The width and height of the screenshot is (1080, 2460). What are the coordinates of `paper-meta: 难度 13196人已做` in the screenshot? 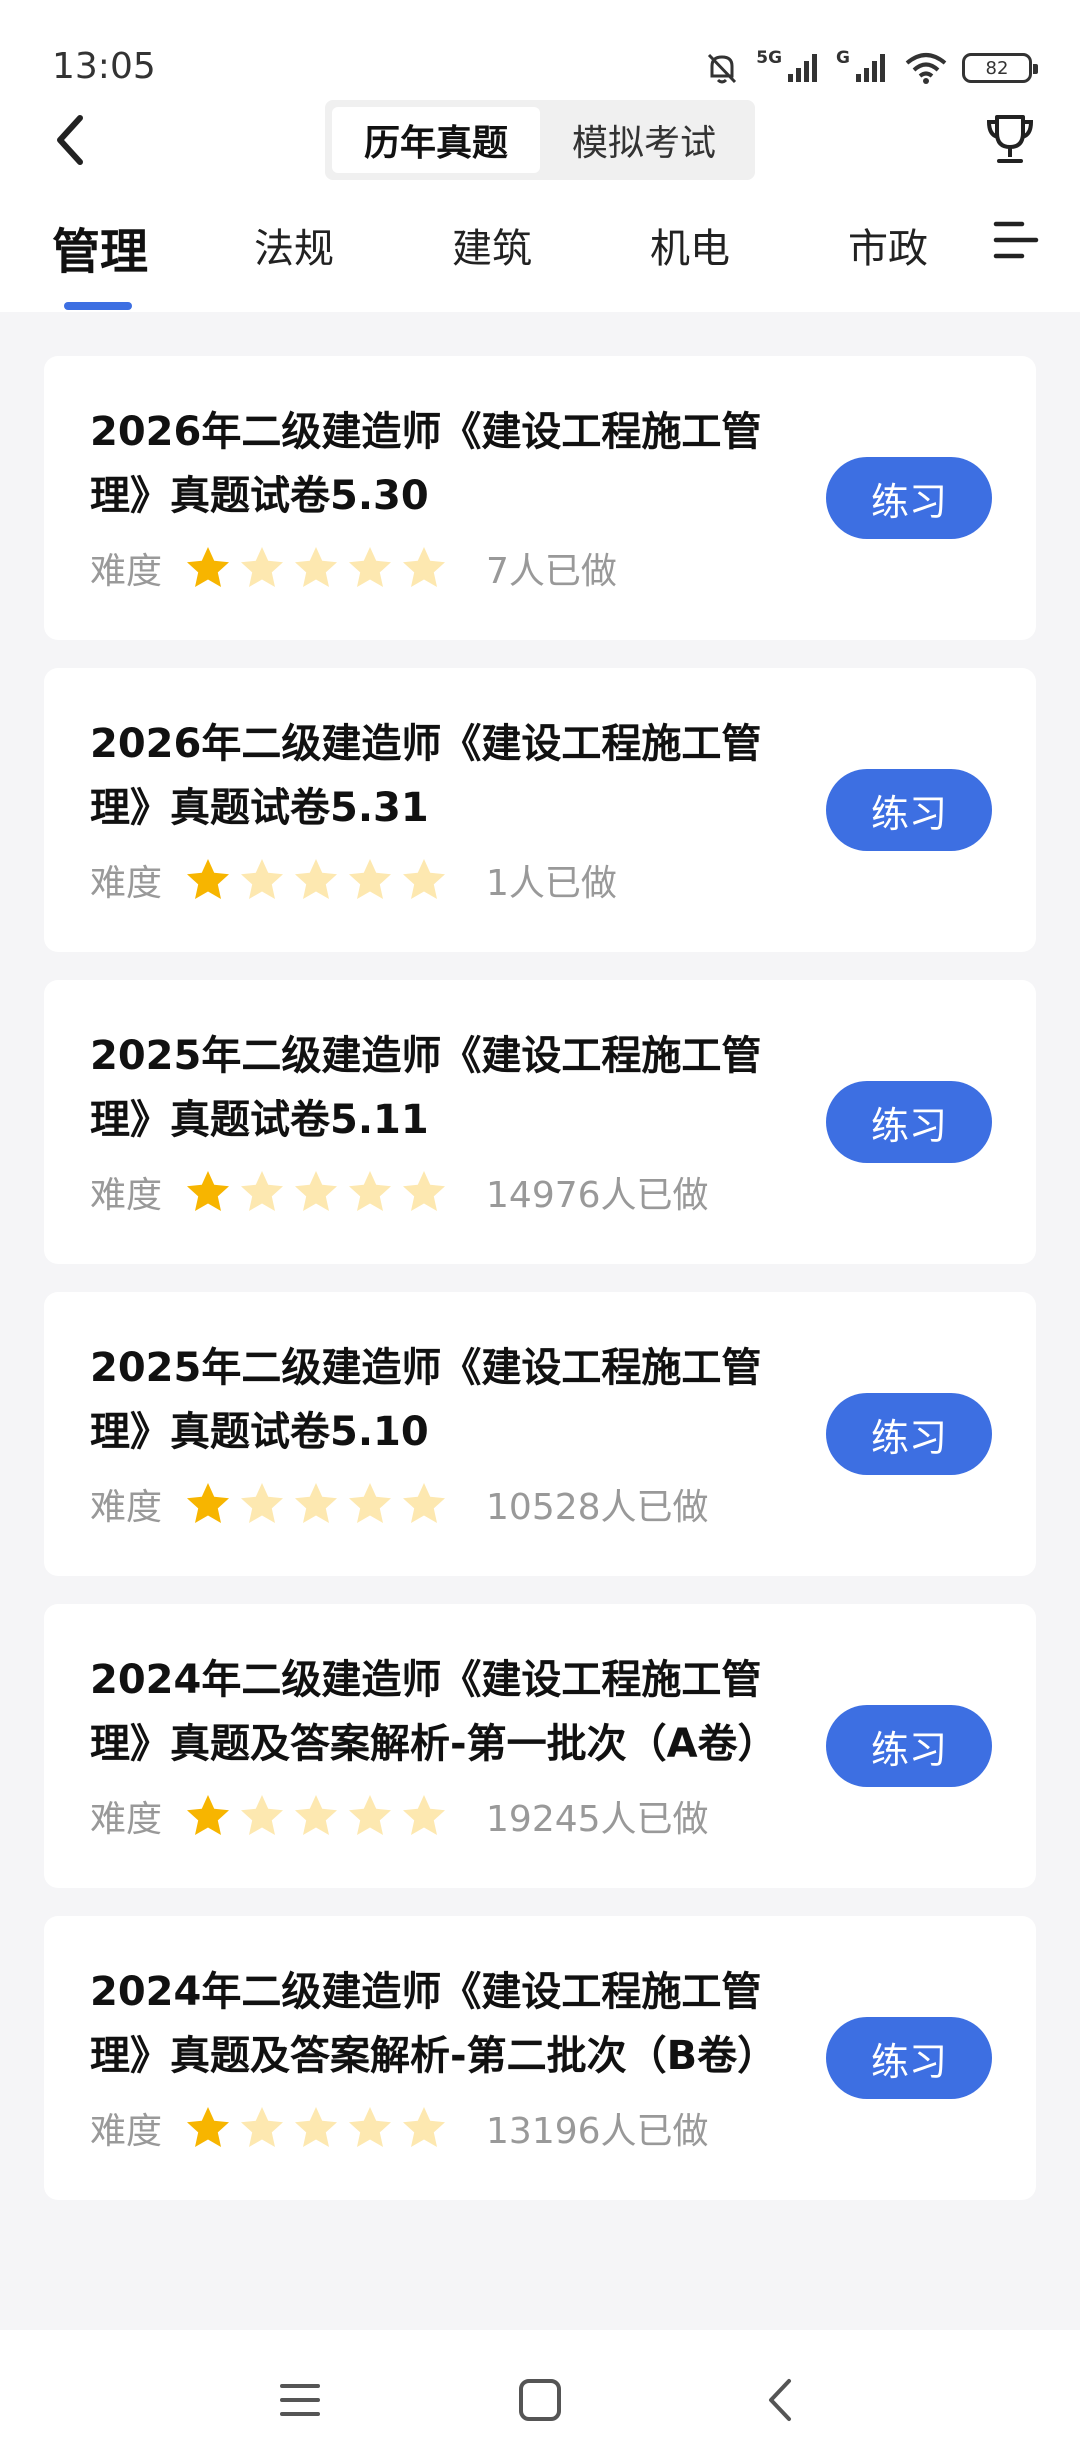 It's located at (540, 2128).